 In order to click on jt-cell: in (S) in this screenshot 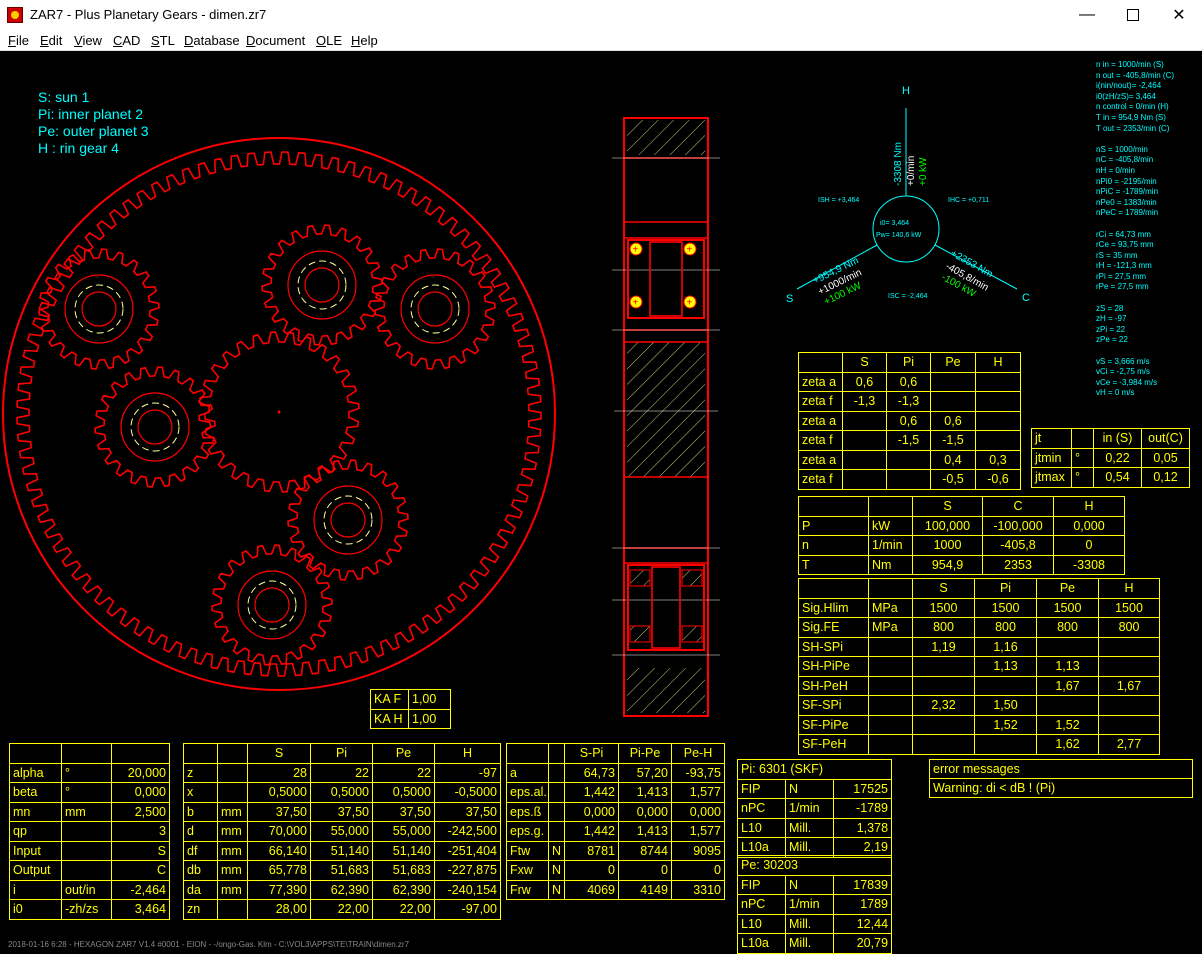, I will do `click(1117, 438)`.